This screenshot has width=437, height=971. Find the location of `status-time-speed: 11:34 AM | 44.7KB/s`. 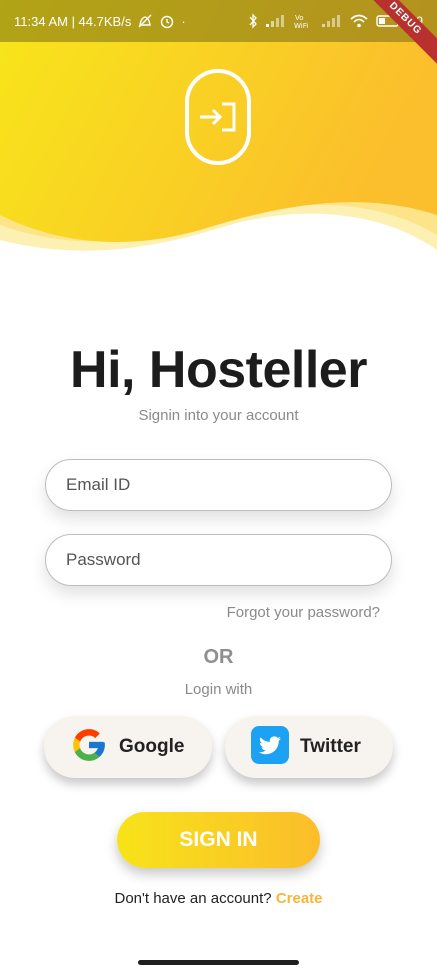

status-time-speed: 11:34 AM | 44.7KB/s is located at coordinates (73, 21).